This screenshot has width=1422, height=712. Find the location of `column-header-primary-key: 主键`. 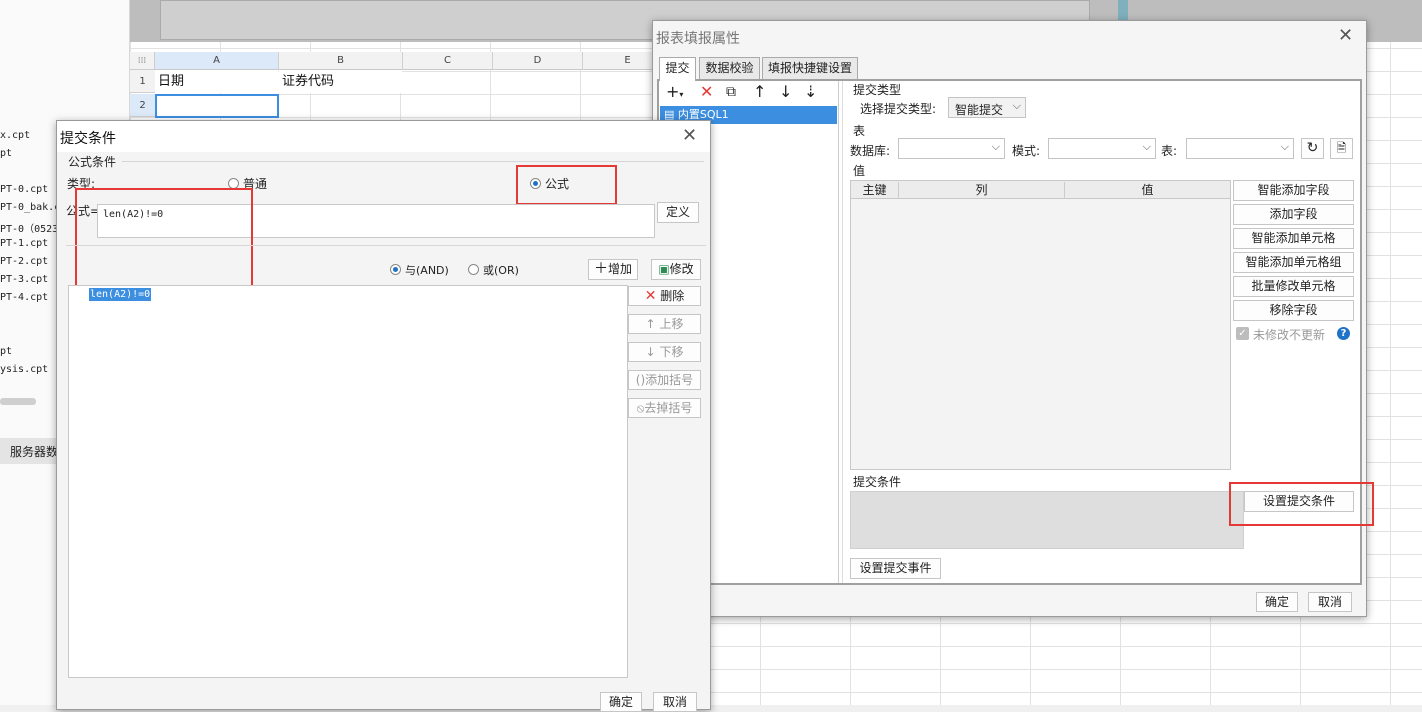

column-header-primary-key: 主键 is located at coordinates (875, 190).